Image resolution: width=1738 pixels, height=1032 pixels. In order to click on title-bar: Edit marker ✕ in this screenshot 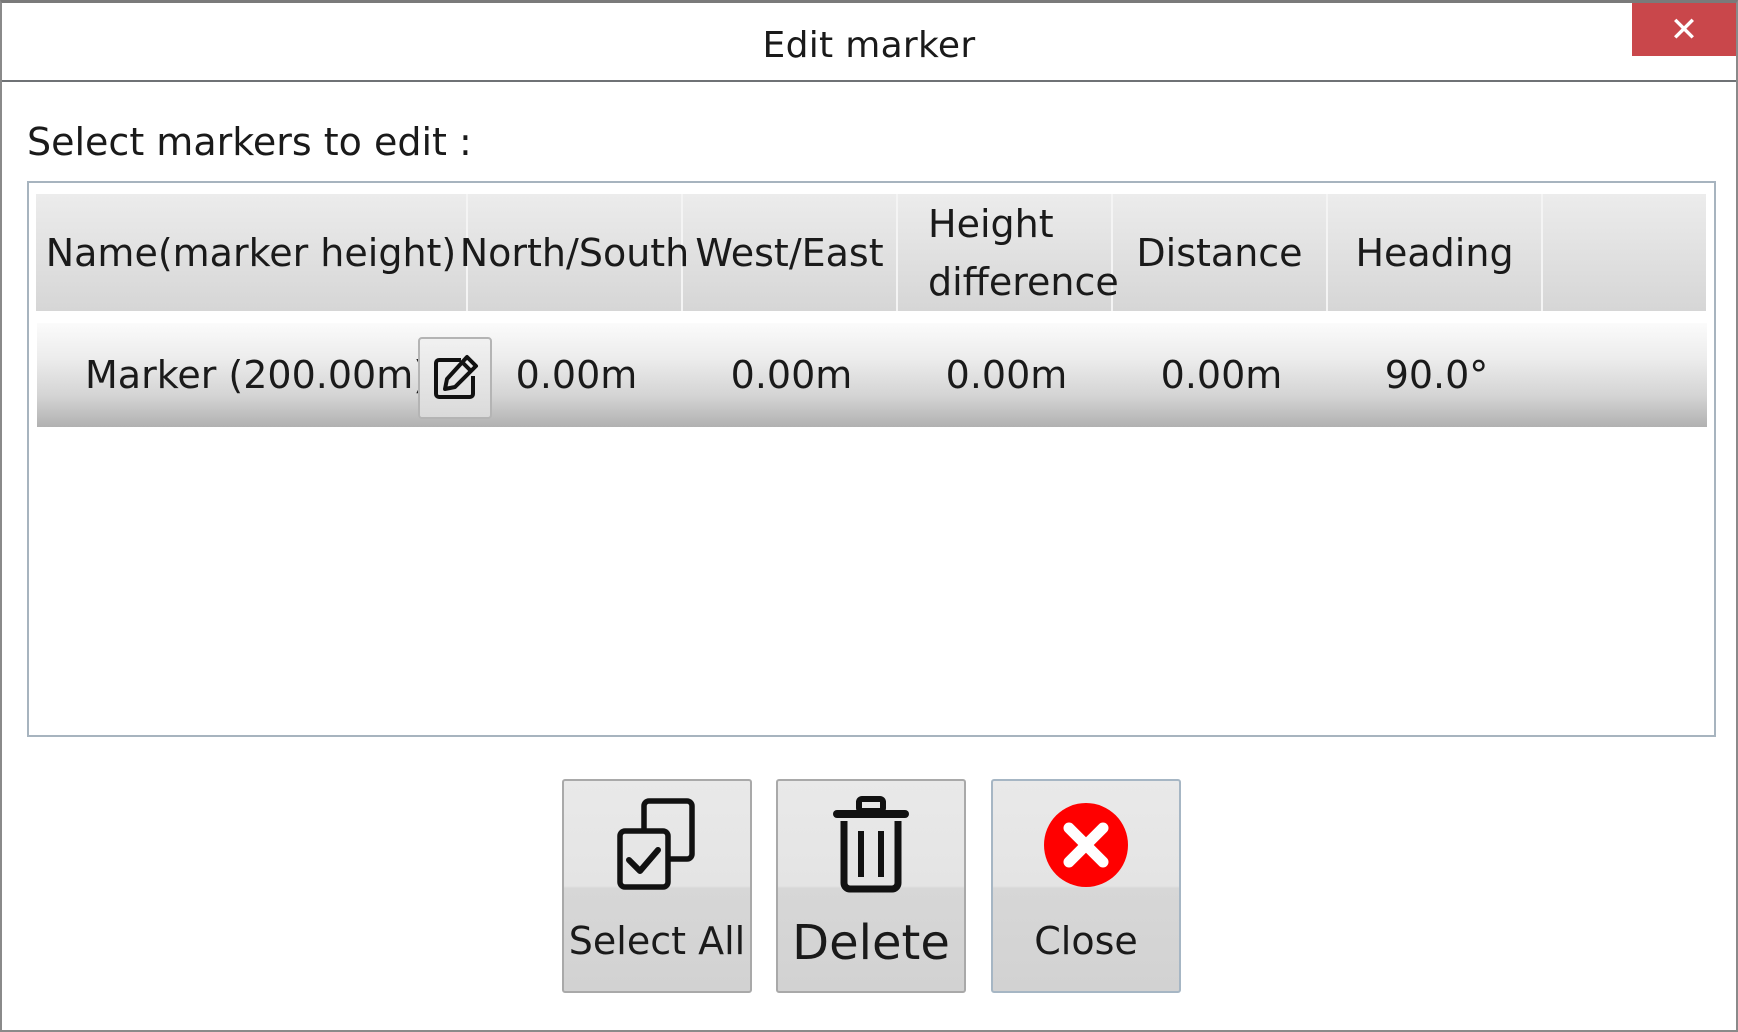, I will do `click(869, 42)`.